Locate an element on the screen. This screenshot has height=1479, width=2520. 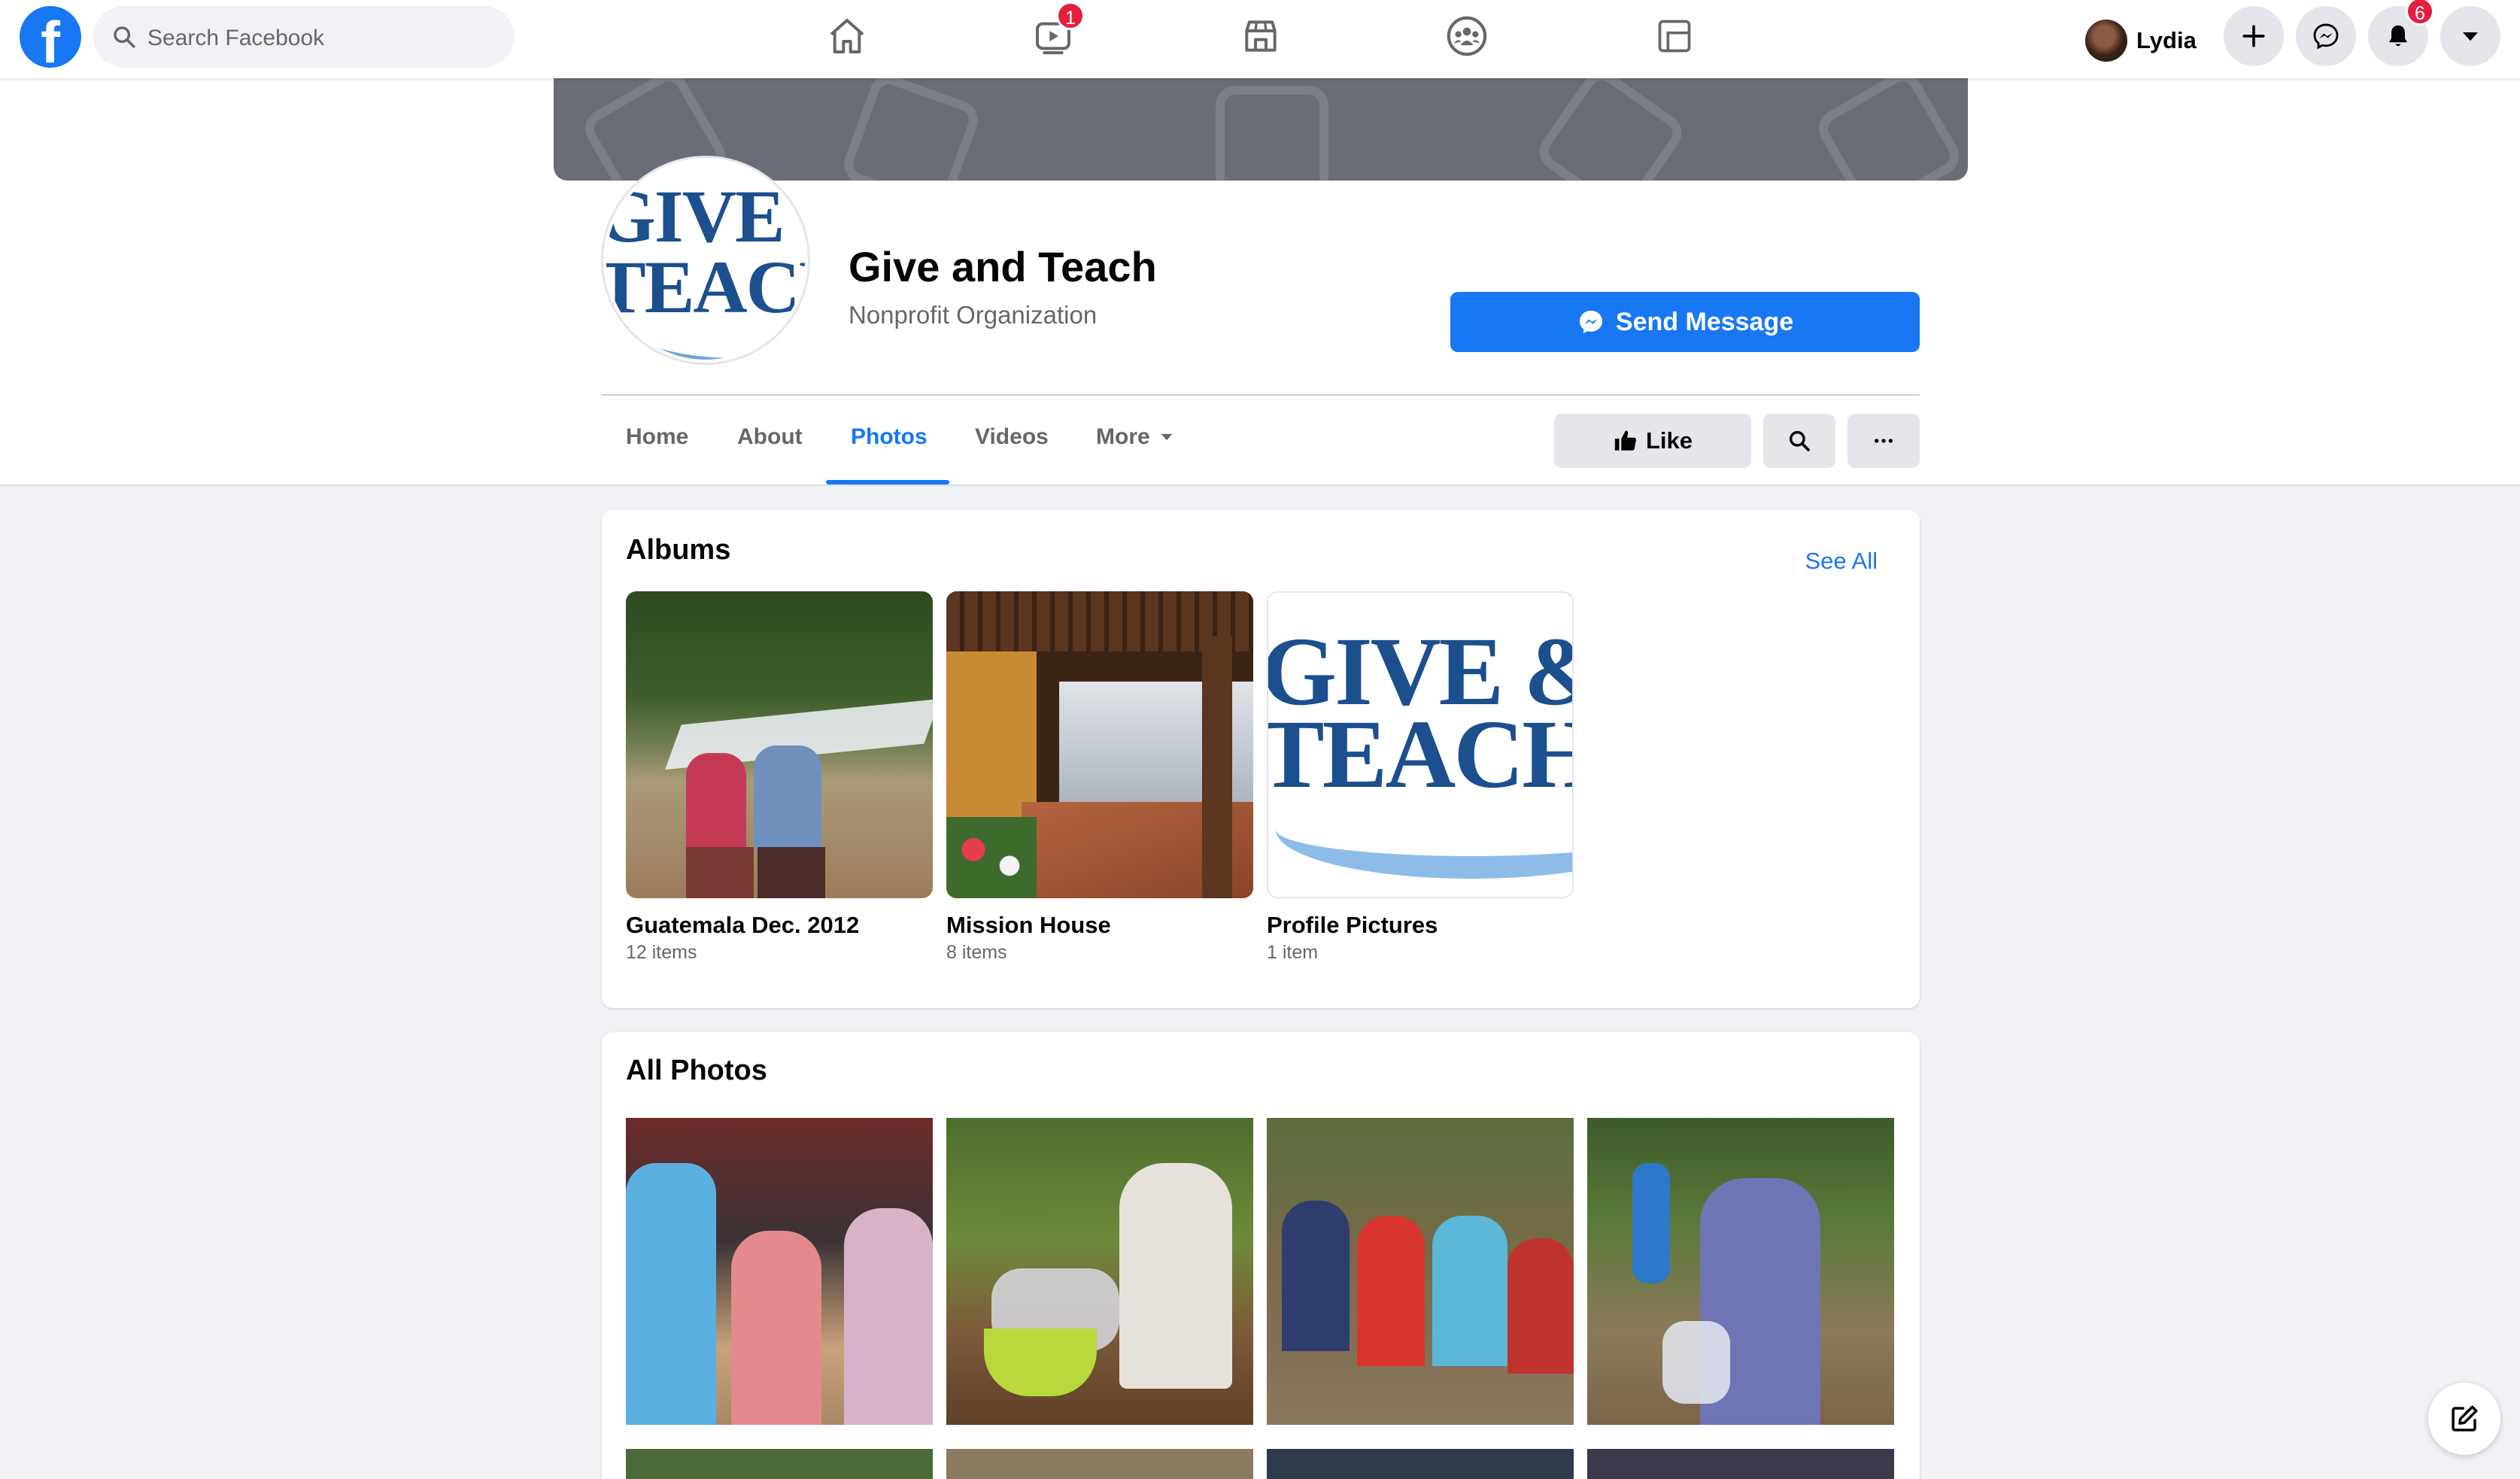
nav-marketplace is located at coordinates (1261, 36).